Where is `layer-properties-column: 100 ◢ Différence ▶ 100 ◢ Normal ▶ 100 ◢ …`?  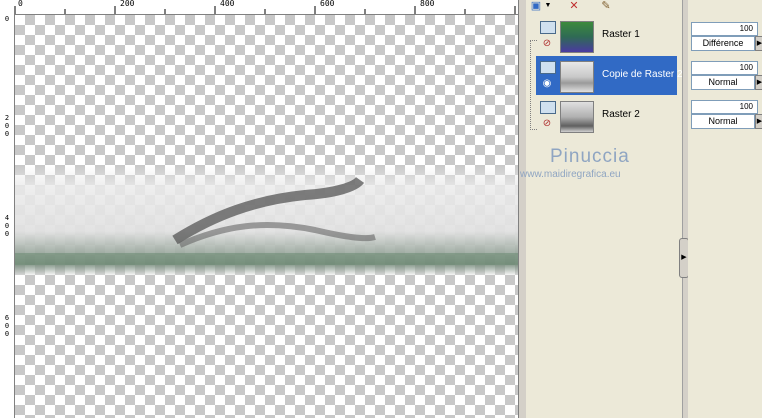
layer-properties-column: 100 ◢ Différence ▶ 100 ◢ Normal ▶ 100 ◢ … is located at coordinates (725, 209).